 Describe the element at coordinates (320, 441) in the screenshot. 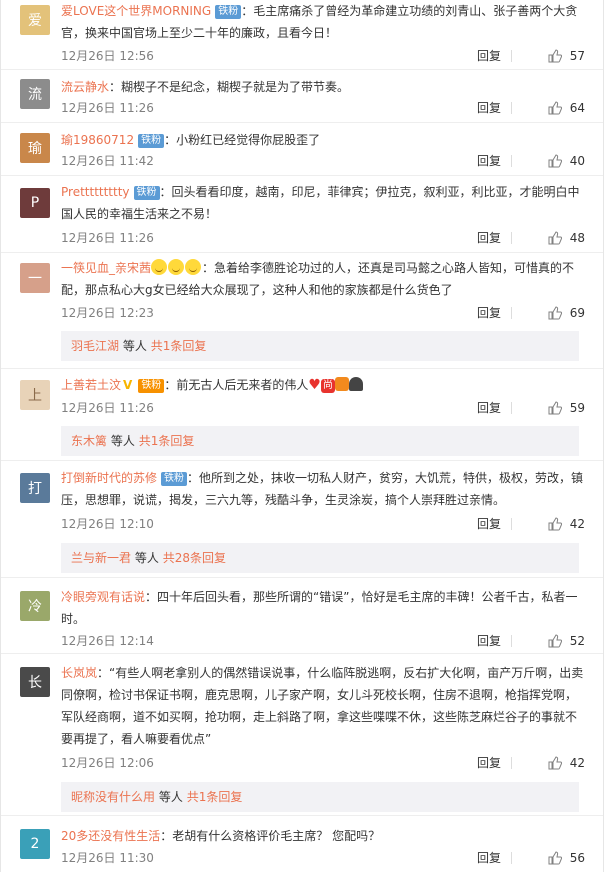

I see `sub-reply-summary: 东木篱 等人 共1条回复` at that location.